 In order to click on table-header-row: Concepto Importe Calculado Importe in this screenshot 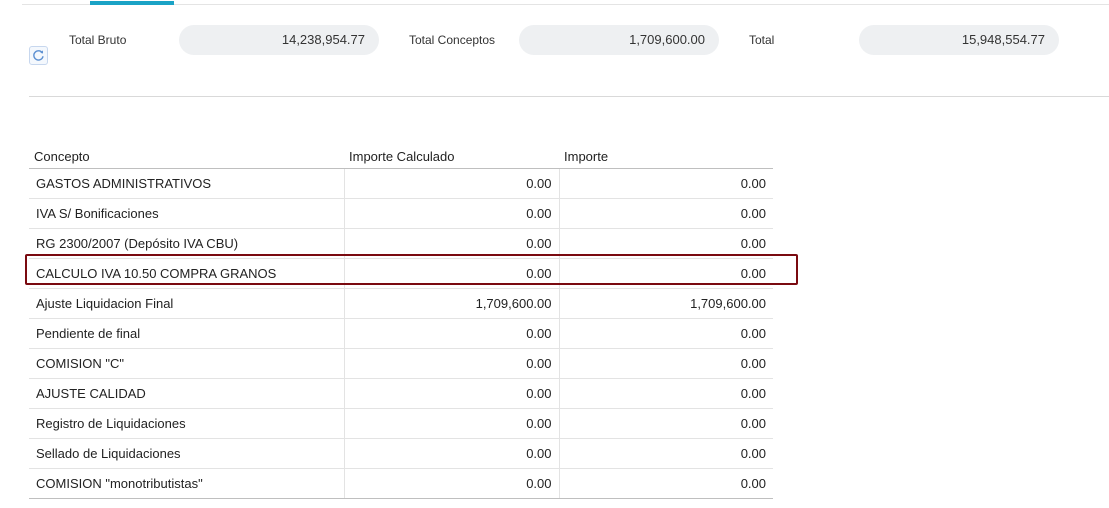, I will do `click(401, 154)`.